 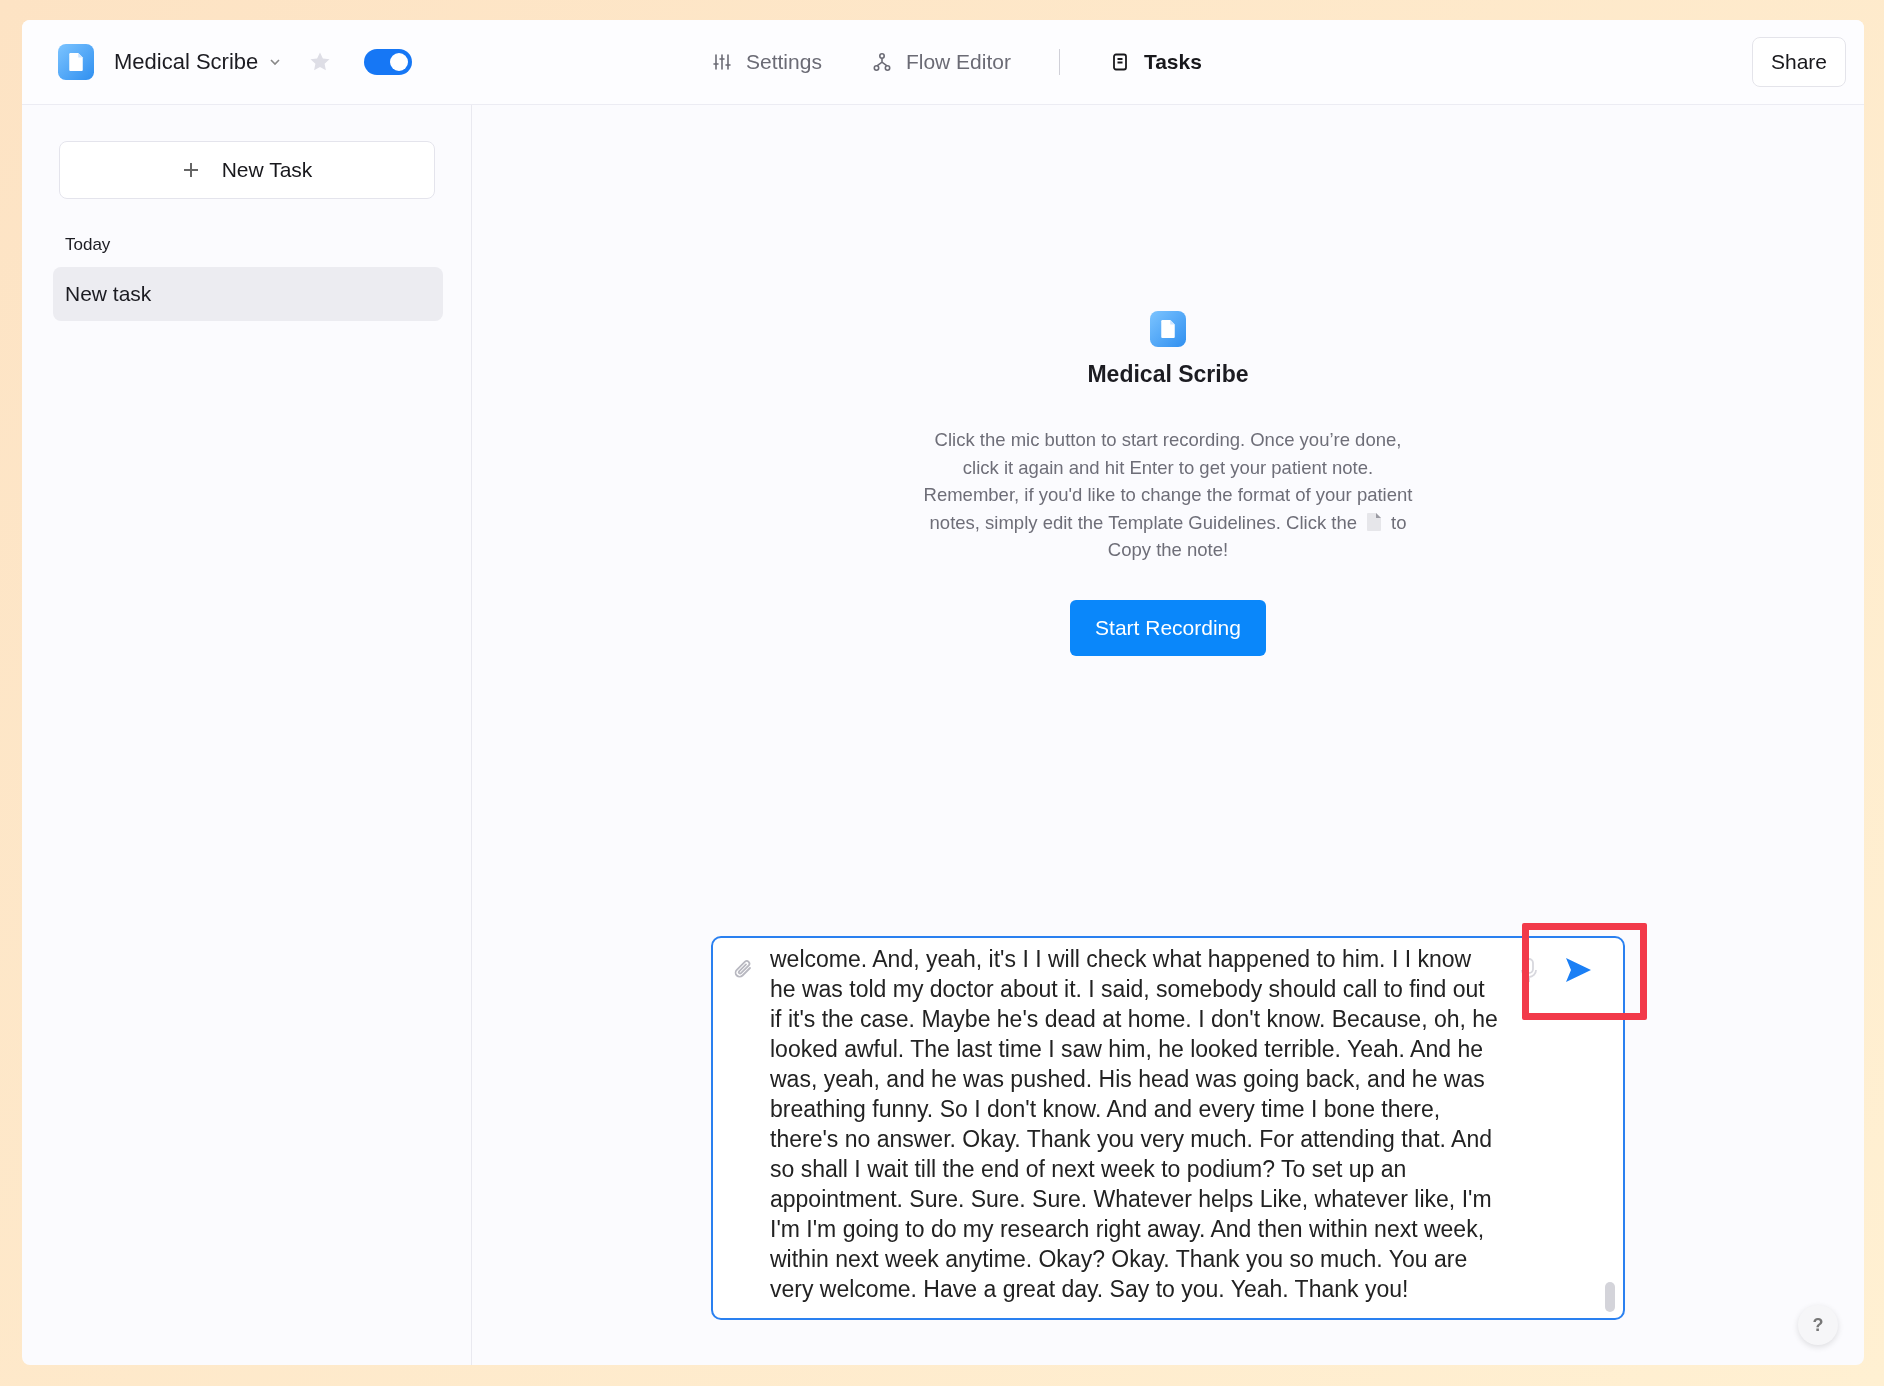 What do you see at coordinates (247, 170) in the screenshot?
I see `new-task-button: New Task` at bounding box center [247, 170].